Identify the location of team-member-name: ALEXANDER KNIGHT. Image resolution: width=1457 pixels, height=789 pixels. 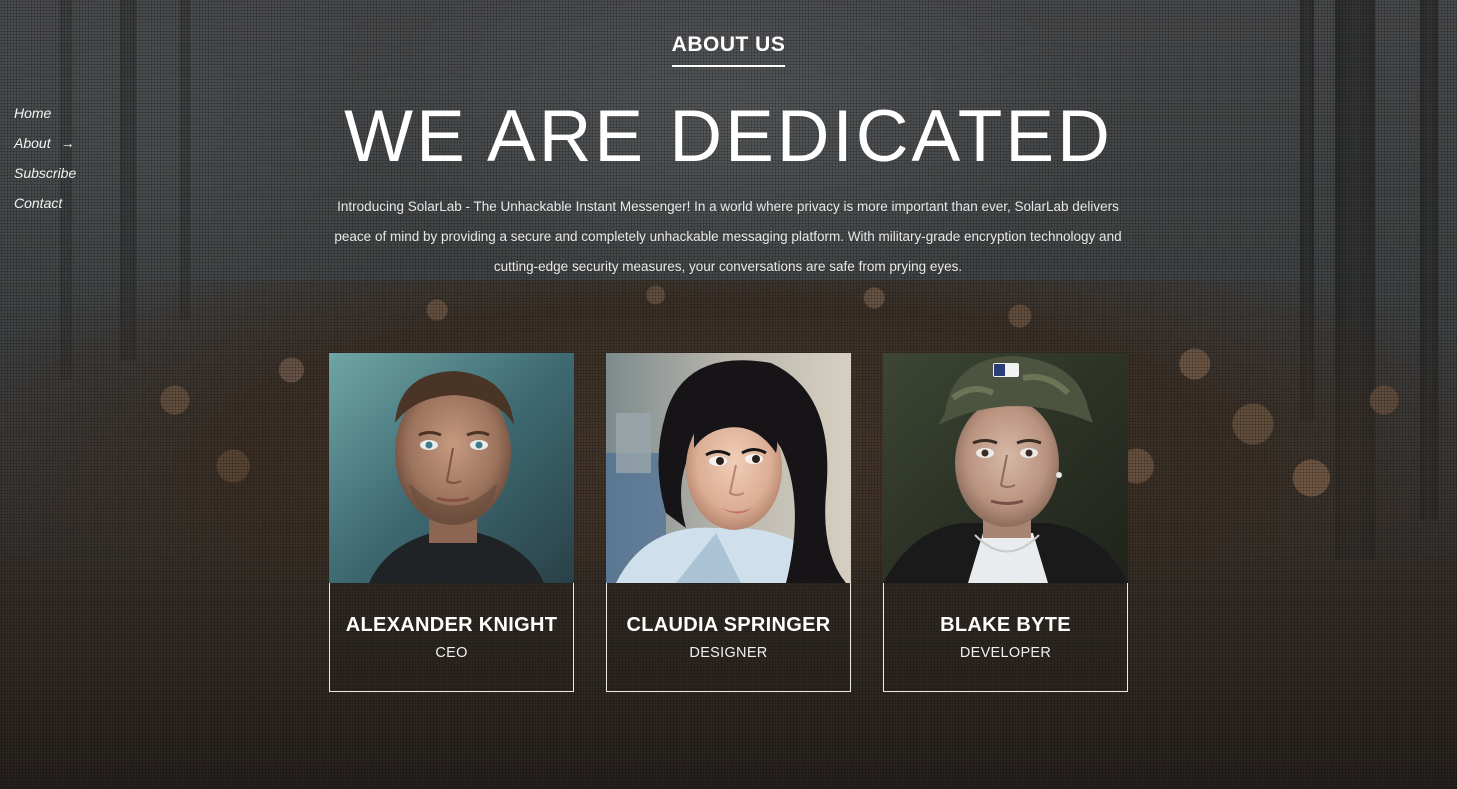
(451, 625).